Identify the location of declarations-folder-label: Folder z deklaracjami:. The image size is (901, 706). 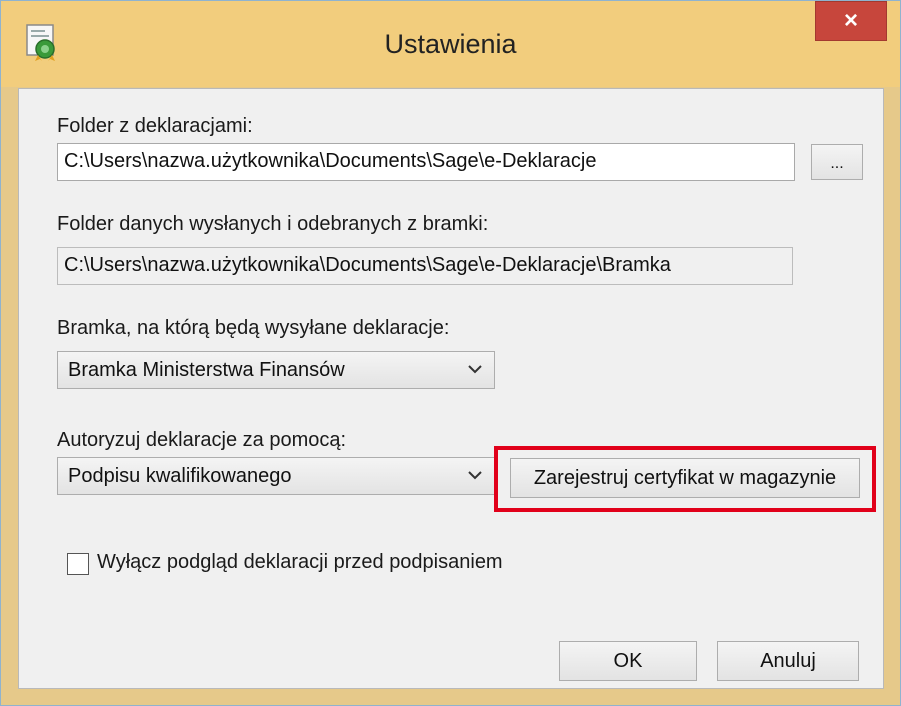
(155, 126).